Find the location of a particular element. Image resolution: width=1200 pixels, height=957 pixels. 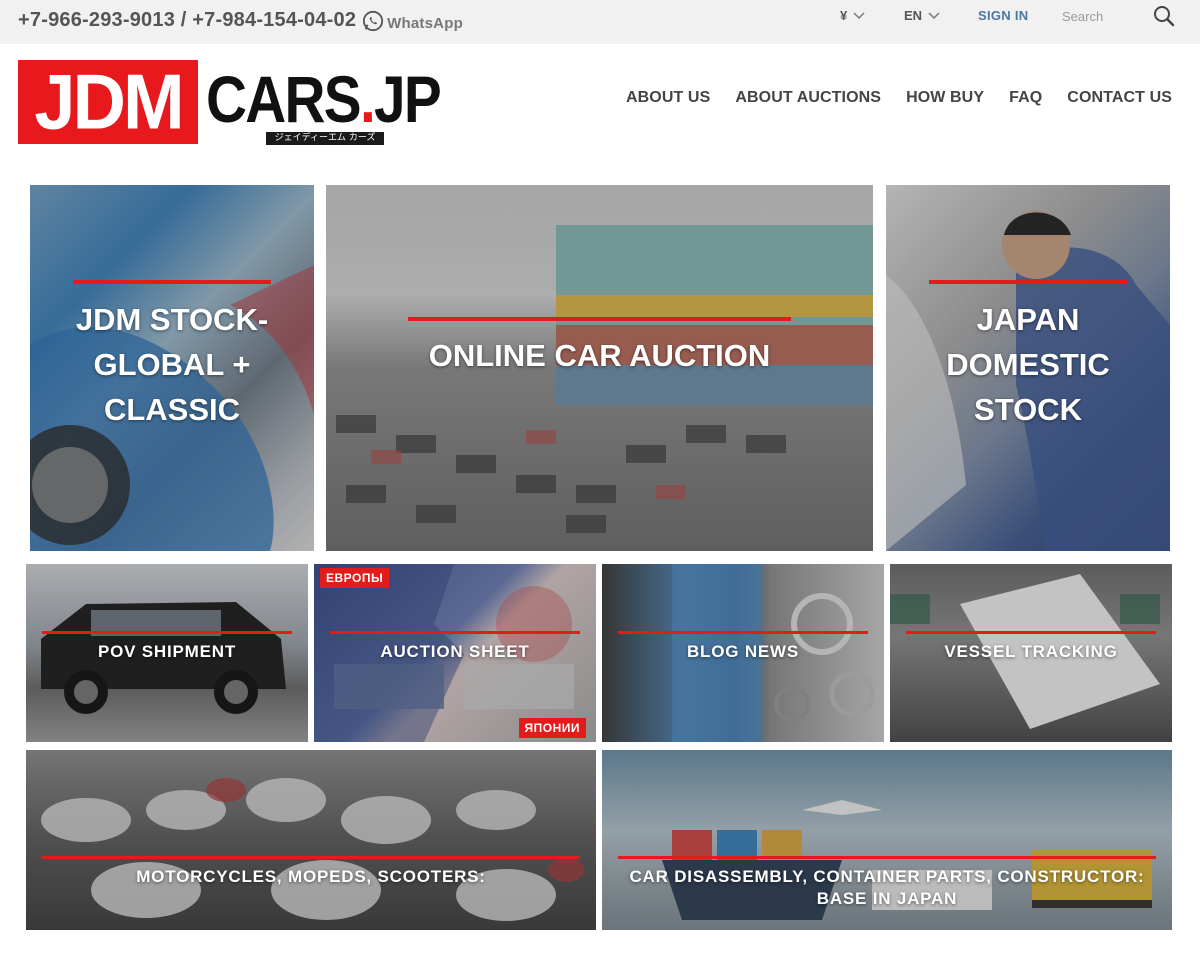

tile-caption: BLOG NEWS is located at coordinates (743, 651).